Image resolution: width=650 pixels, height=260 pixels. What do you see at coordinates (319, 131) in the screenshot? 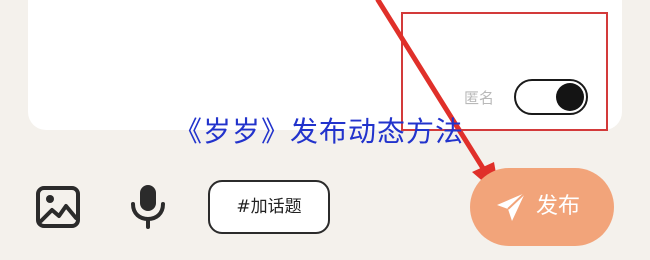
I see `watermark-caption: 《岁岁》发布动态方法` at bounding box center [319, 131].